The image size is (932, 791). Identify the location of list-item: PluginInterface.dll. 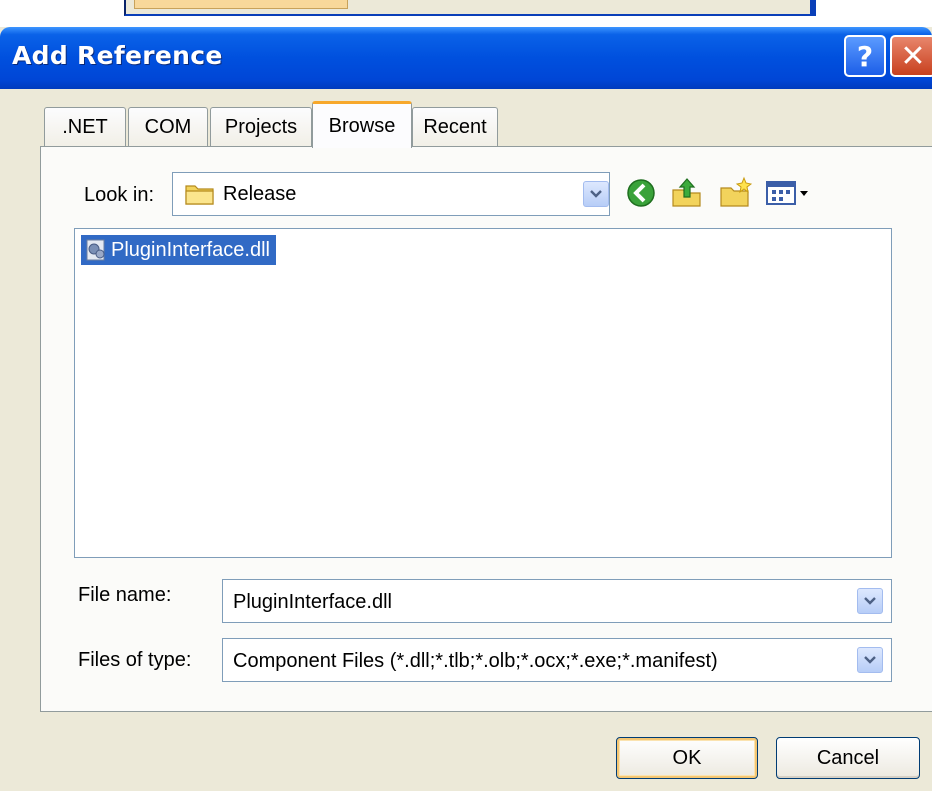
(178, 250).